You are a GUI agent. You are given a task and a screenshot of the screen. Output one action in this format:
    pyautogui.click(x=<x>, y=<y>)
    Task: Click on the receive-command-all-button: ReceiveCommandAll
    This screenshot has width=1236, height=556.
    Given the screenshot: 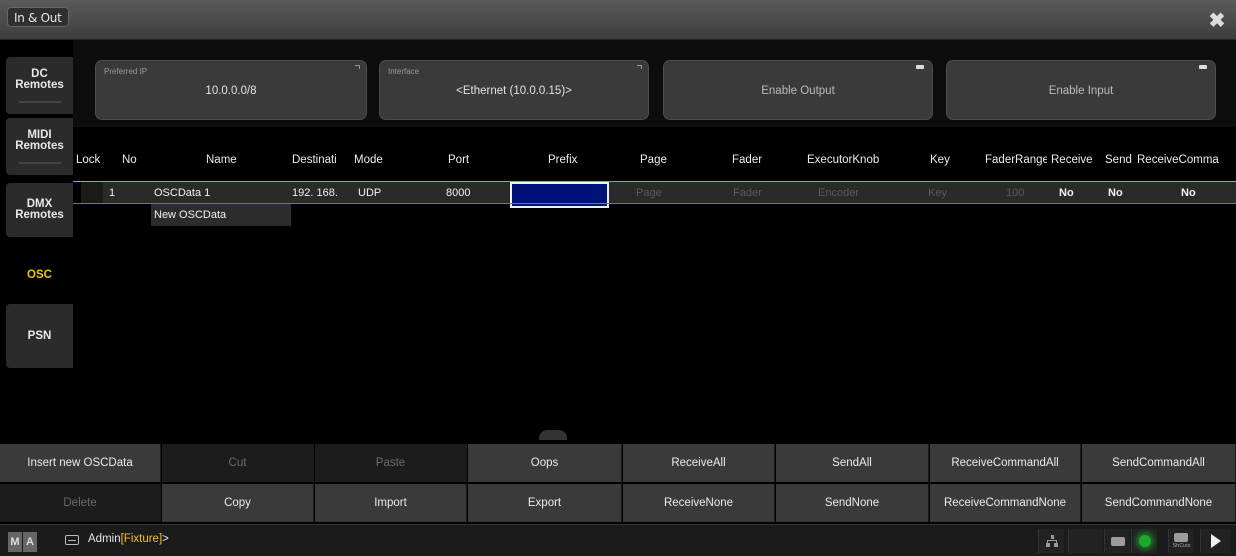 What is the action you would take?
    pyautogui.click(x=1005, y=463)
    